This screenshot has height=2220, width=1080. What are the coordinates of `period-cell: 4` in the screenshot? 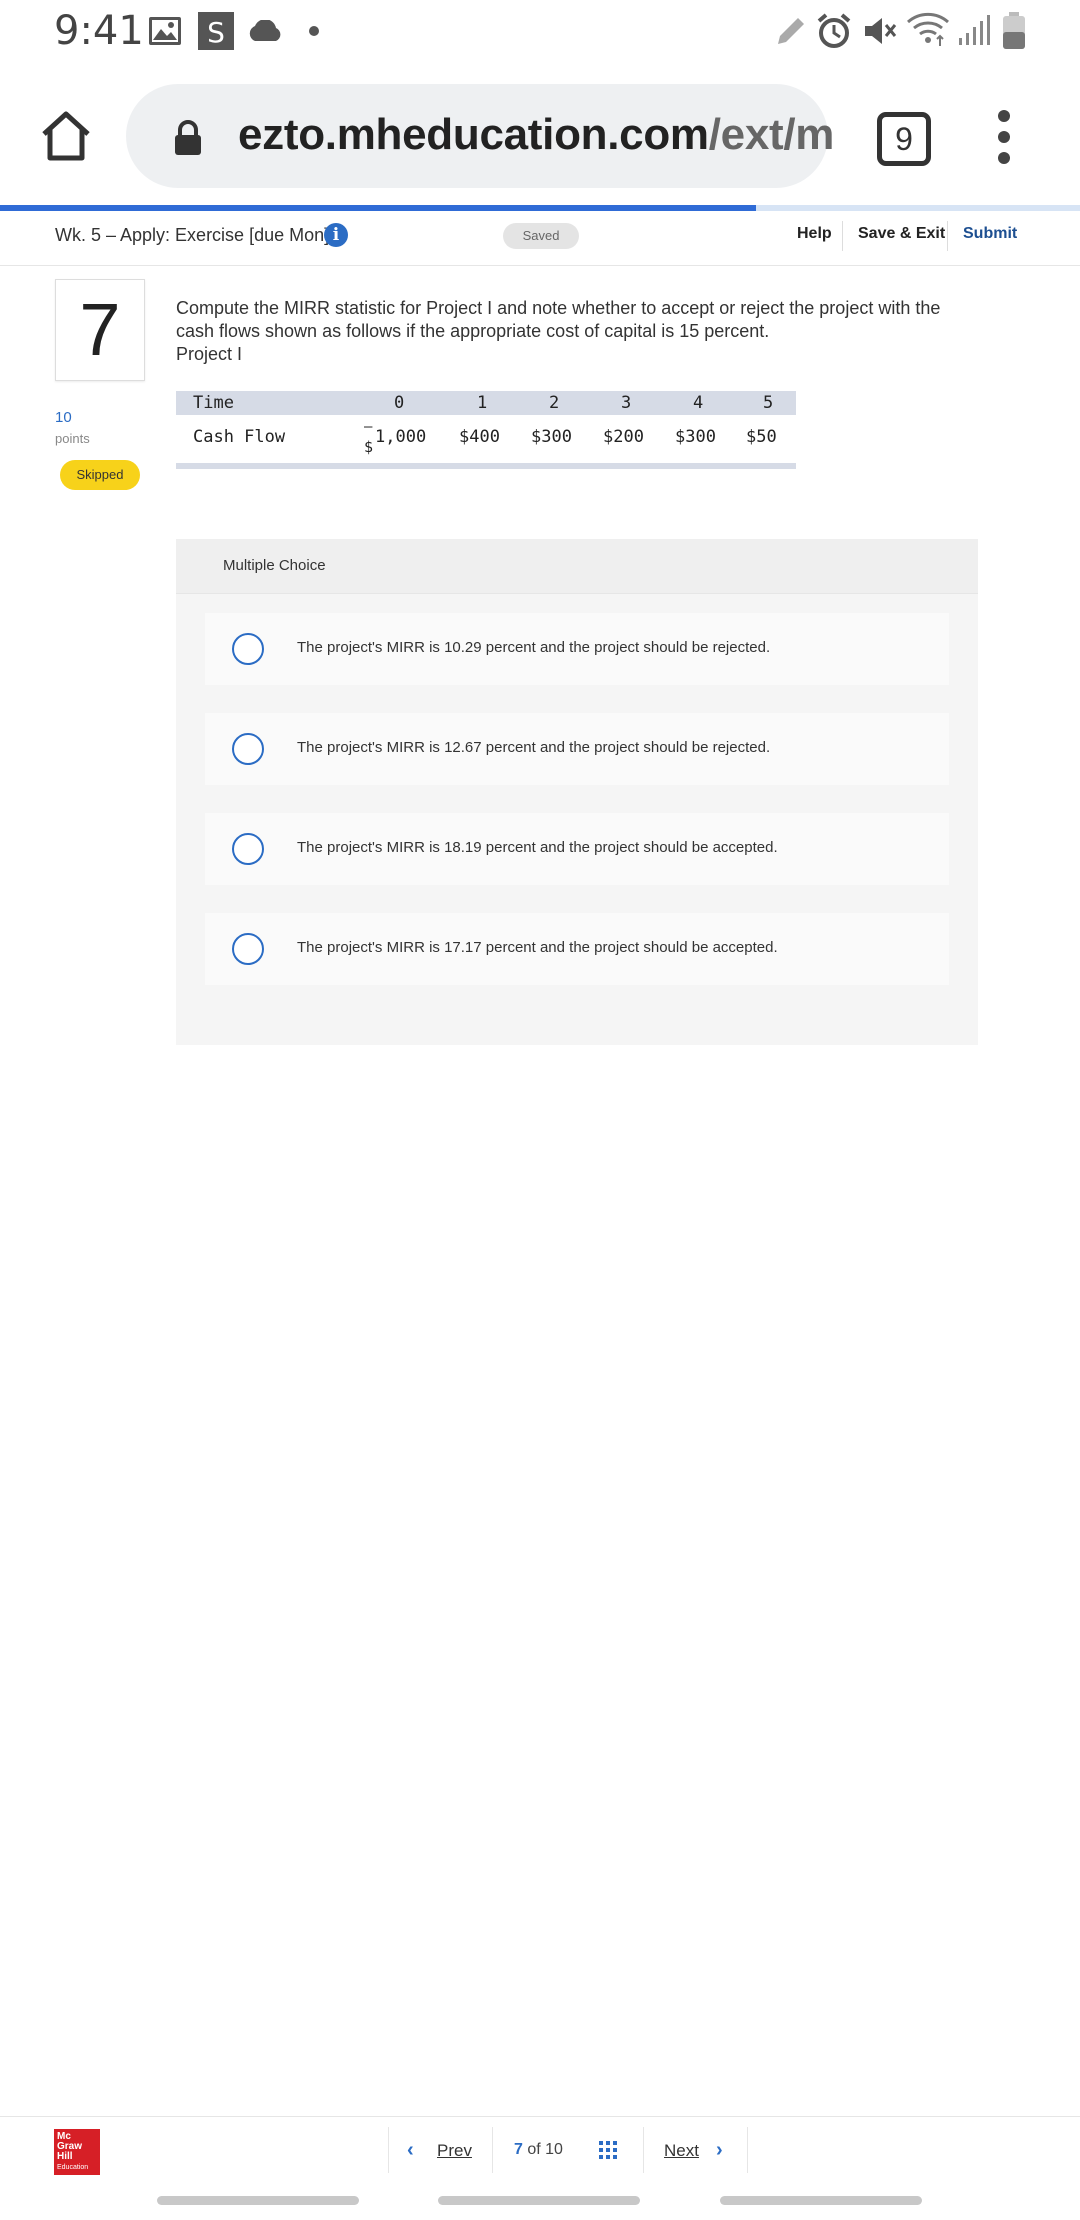 It's located at (698, 403).